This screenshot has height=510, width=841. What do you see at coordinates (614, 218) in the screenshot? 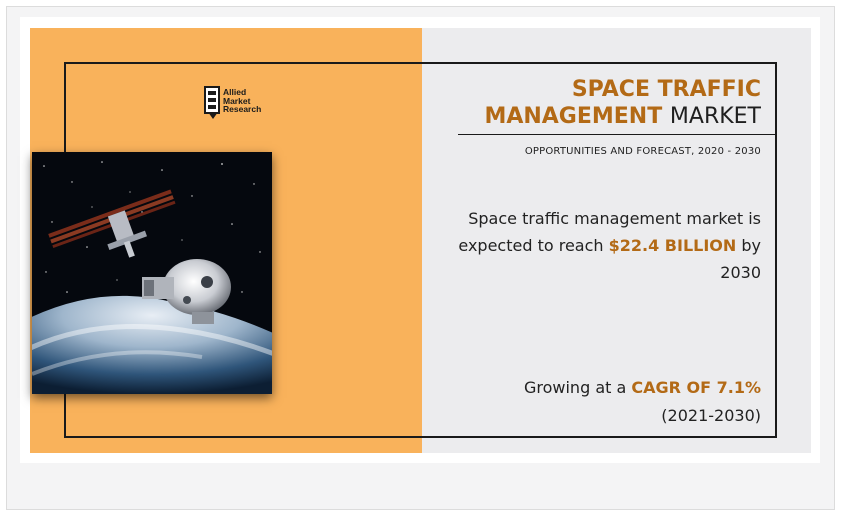
I see `stat-line-1: Space traffic management market is` at bounding box center [614, 218].